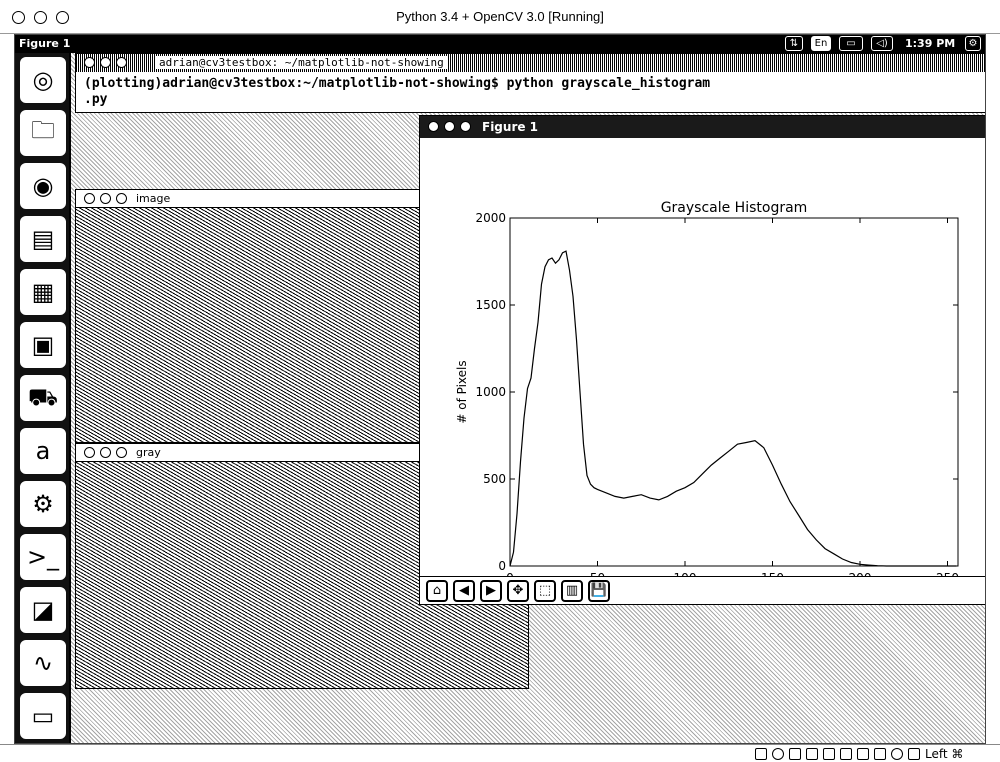 The height and width of the screenshot is (762, 1000). I want to click on image-window-titlebar: image, so click(247, 199).